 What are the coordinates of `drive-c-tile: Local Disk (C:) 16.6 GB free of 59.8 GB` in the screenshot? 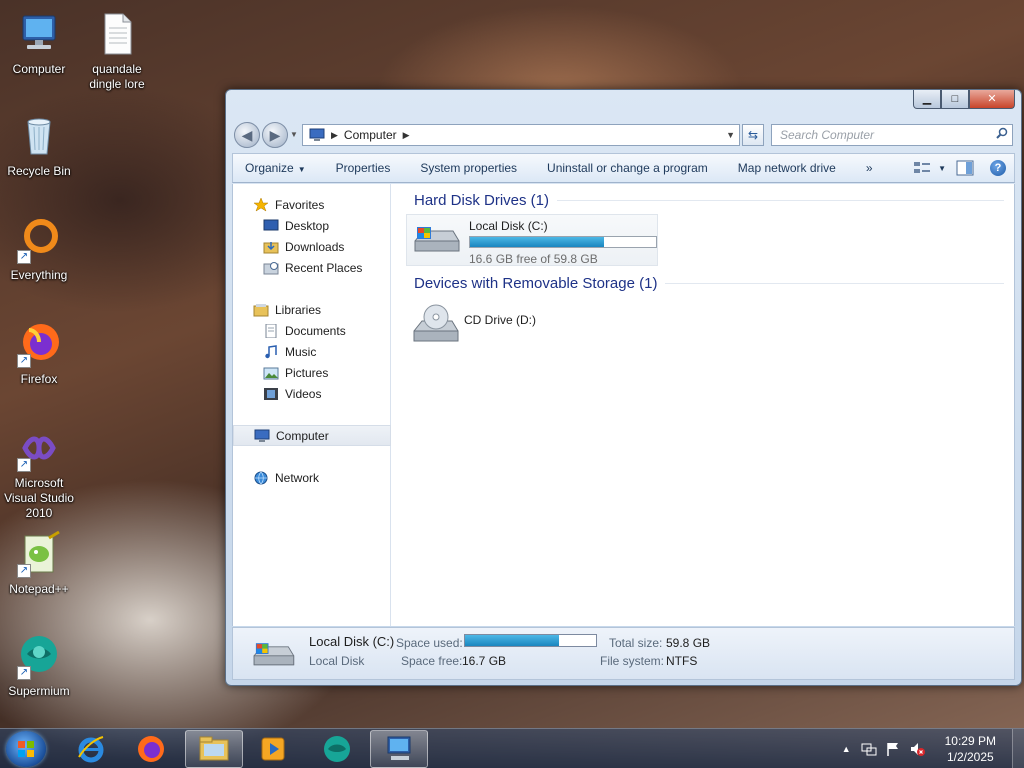 It's located at (532, 240).